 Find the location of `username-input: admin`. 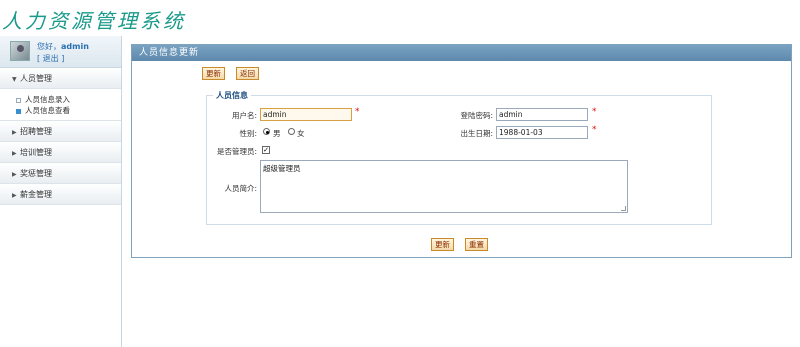

username-input: admin is located at coordinates (306, 114).